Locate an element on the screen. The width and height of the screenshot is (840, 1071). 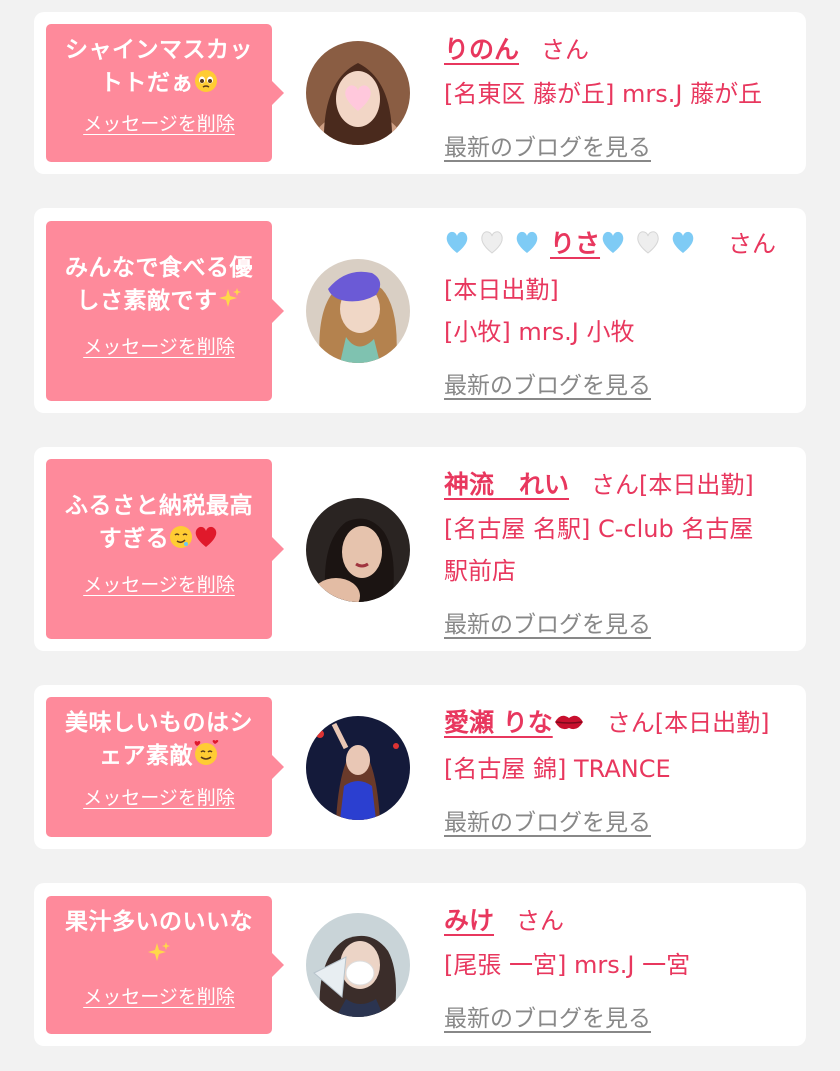
message-text-line: トトだぁ is located at coordinates (159, 83).